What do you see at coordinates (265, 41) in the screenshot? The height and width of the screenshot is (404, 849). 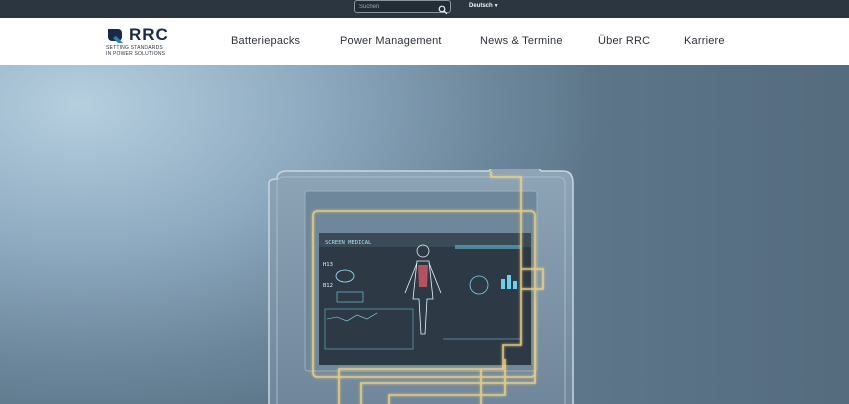 I see `nav-item-batteriepacks: Batteriepacks` at bounding box center [265, 41].